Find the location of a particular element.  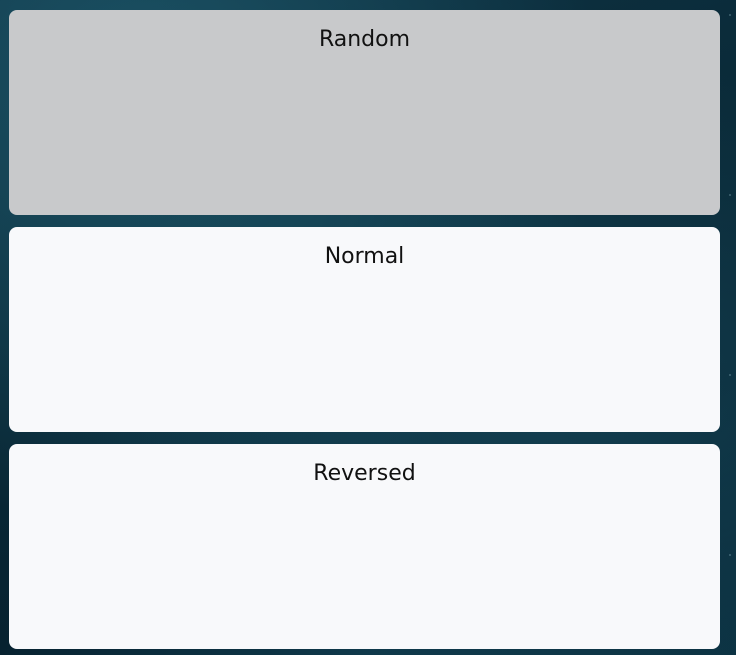

option-label: Random is located at coordinates (364, 39).